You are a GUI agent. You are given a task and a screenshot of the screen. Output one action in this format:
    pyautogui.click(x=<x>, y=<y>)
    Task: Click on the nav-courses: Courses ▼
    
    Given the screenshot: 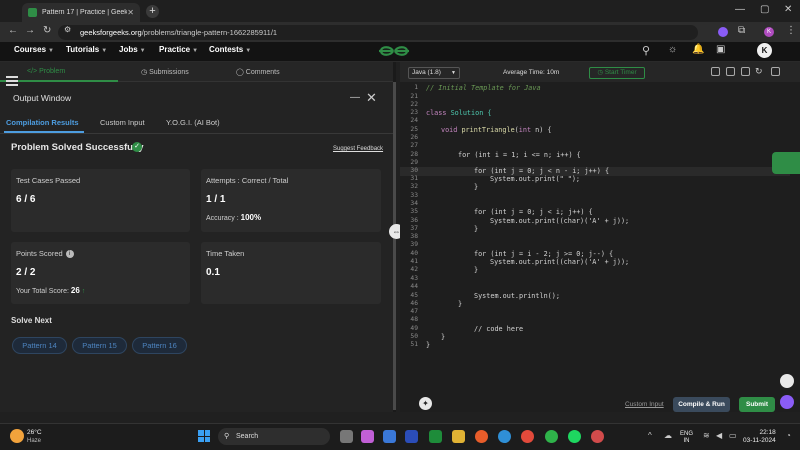 What is the action you would take?
    pyautogui.click(x=34, y=49)
    